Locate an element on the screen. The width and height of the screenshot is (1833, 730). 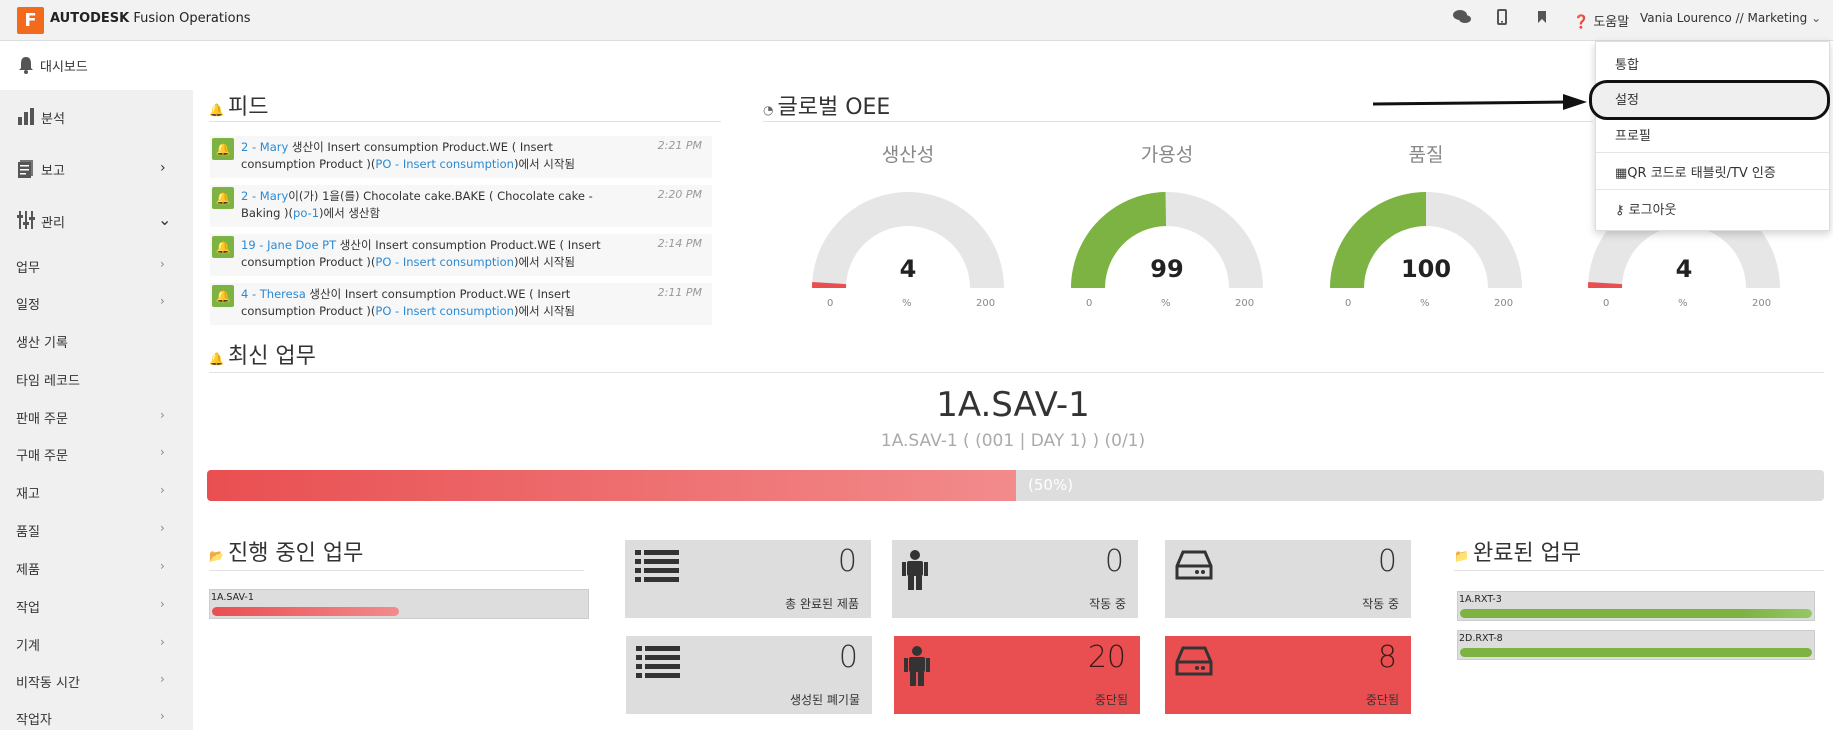
sidebar-dashboard: 대시보드 is located at coordinates (64, 67).